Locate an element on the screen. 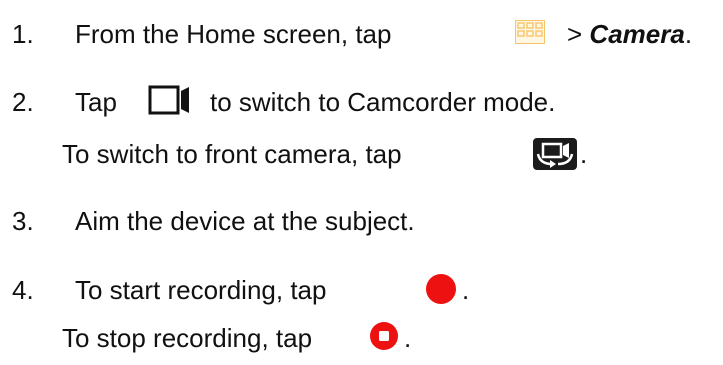 The image size is (723, 365). record-icon is located at coordinates (441, 289).